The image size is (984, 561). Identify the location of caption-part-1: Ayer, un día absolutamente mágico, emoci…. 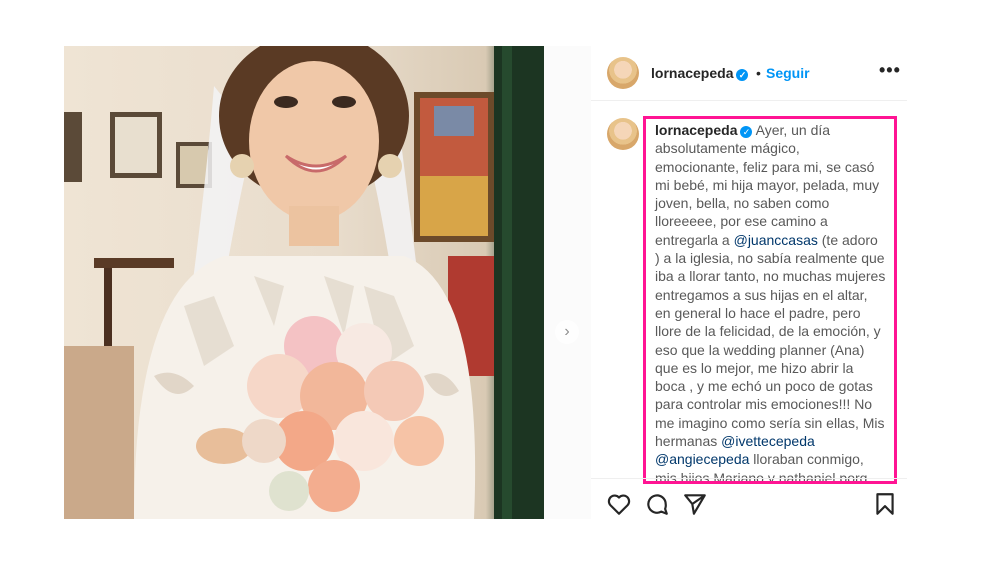
(767, 185).